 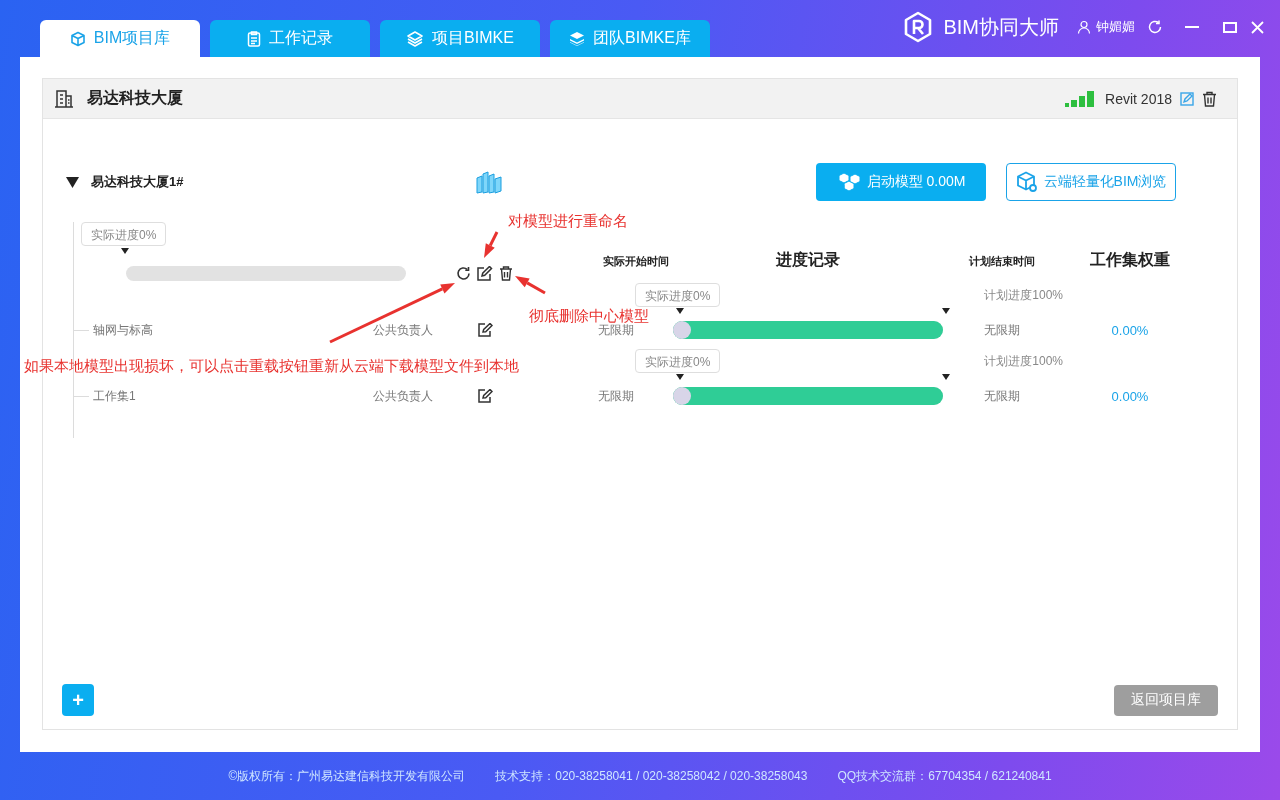 What do you see at coordinates (1001, 27) in the screenshot?
I see `app-title: BIM协同大师` at bounding box center [1001, 27].